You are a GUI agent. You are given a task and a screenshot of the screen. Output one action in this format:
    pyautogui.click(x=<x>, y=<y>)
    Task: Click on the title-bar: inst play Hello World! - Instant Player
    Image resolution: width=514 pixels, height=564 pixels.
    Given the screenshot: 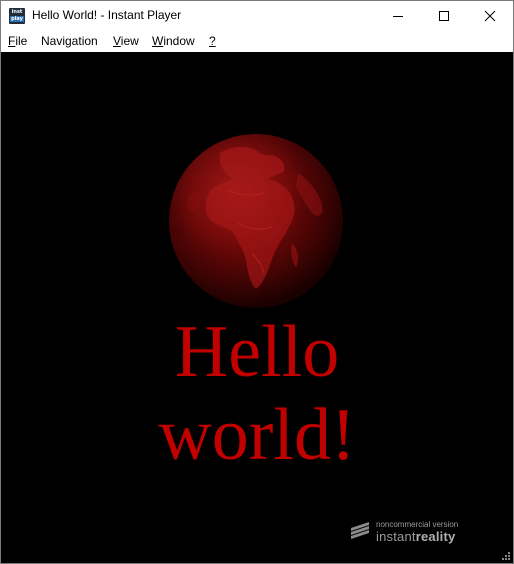 What is the action you would take?
    pyautogui.click(x=257, y=16)
    